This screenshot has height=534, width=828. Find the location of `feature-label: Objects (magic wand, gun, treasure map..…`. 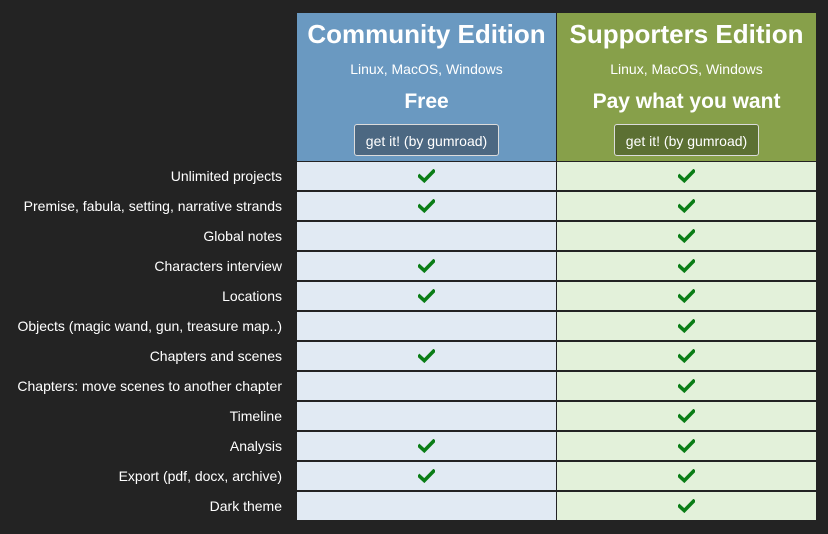

feature-label: Objects (magic wand, gun, treasure map..… is located at coordinates (149, 326).